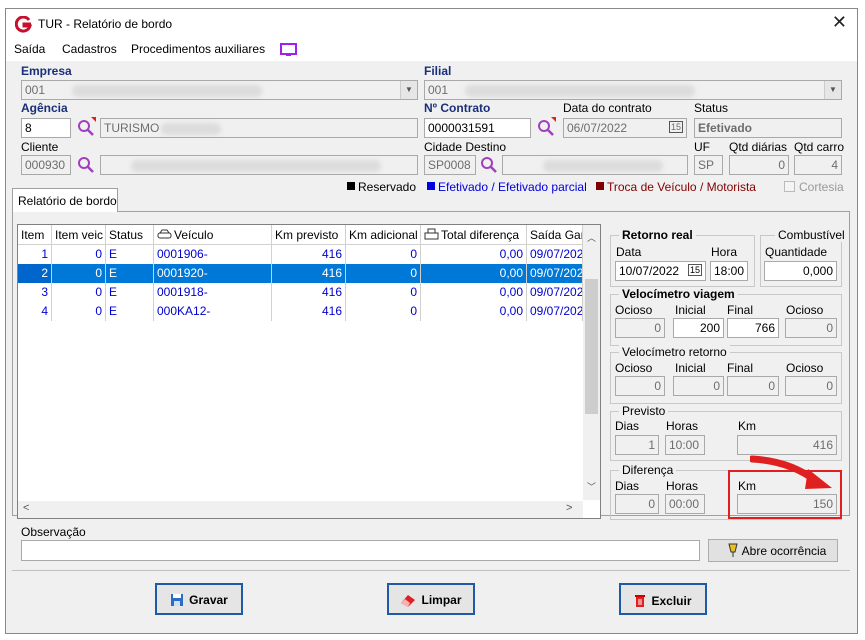 This screenshot has width=865, height=640. I want to click on chevron-down-icon: ﹀, so click(591, 486).